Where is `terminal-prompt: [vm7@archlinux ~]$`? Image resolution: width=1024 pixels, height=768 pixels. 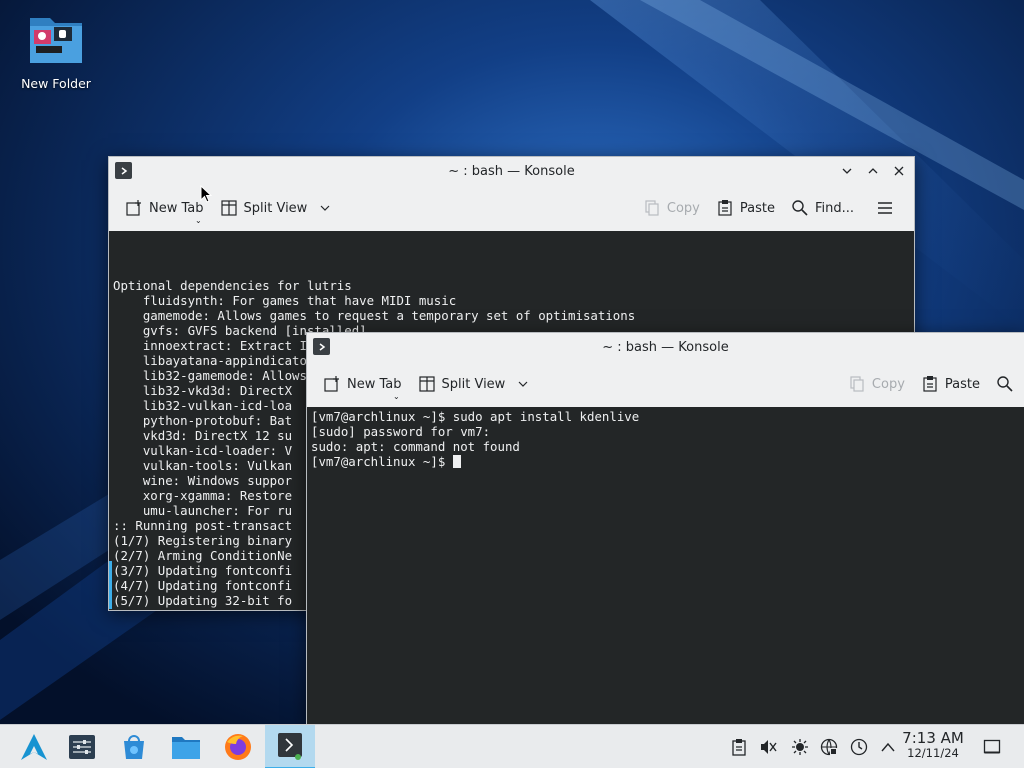
terminal-prompt: [vm7@archlinux ~]$ is located at coordinates (665, 461).